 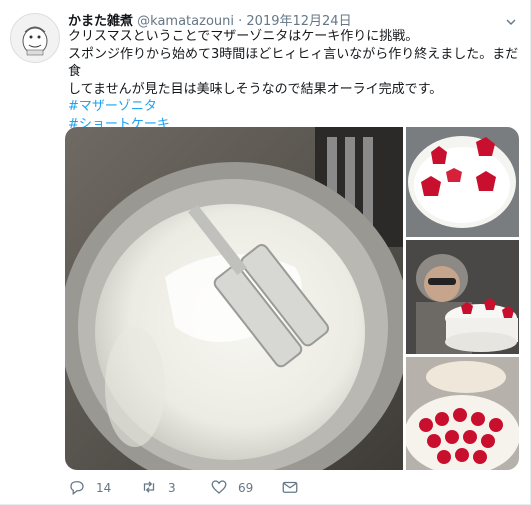 What do you see at coordinates (100, 21) in the screenshot?
I see `display-name: かまた雑煮` at bounding box center [100, 21].